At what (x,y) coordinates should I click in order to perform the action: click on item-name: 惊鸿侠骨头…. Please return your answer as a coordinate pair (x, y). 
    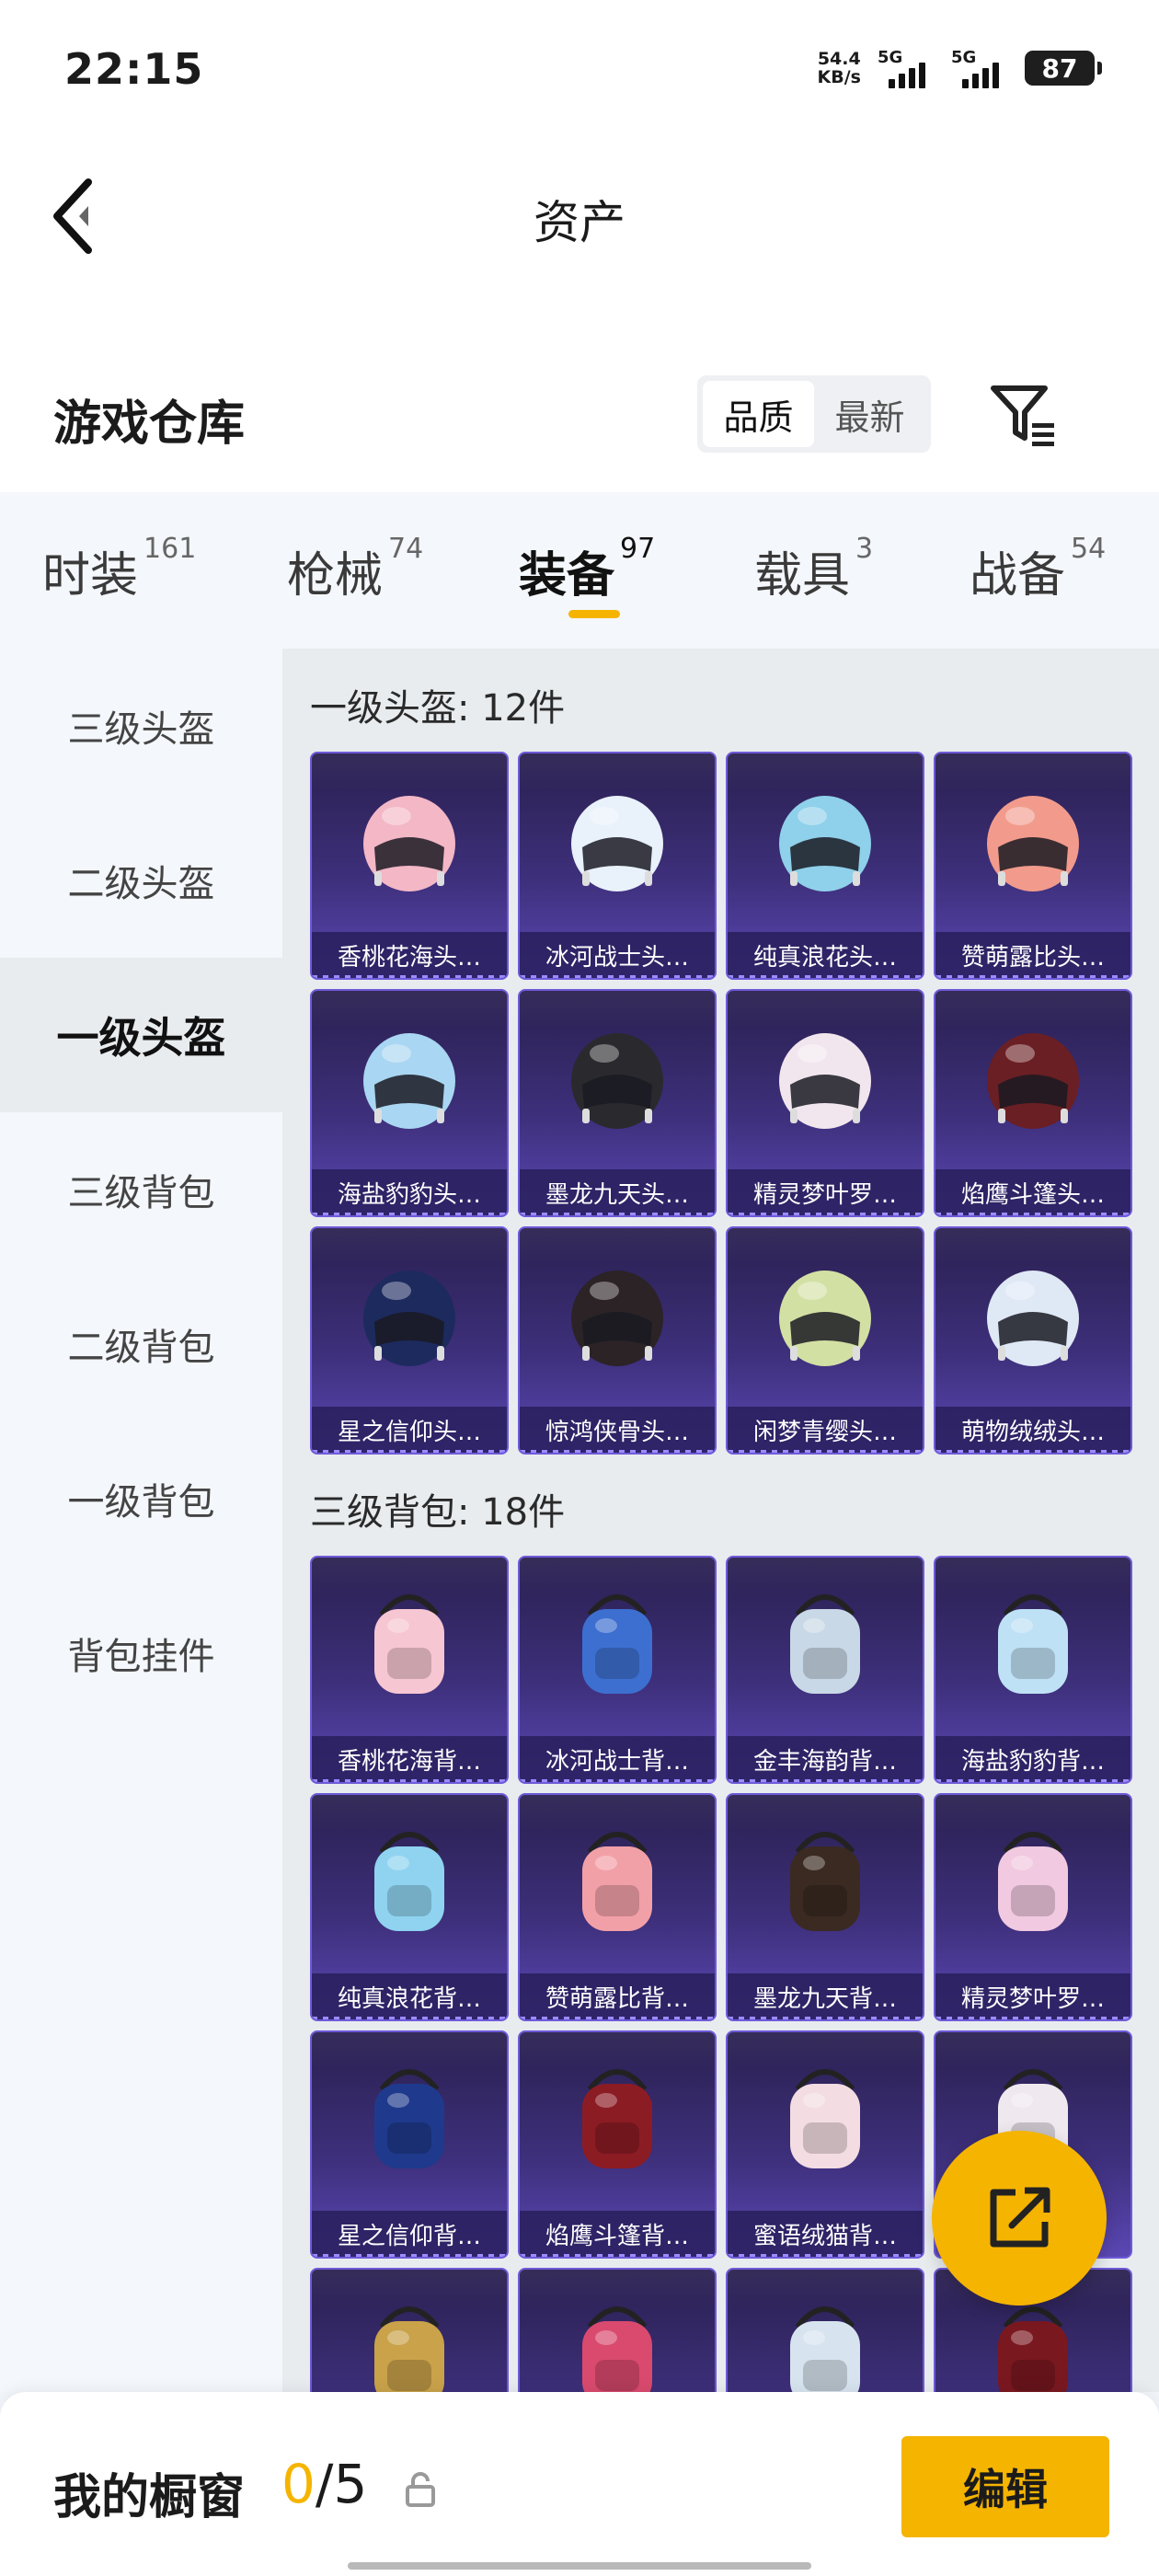
    Looking at the image, I should click on (617, 1430).